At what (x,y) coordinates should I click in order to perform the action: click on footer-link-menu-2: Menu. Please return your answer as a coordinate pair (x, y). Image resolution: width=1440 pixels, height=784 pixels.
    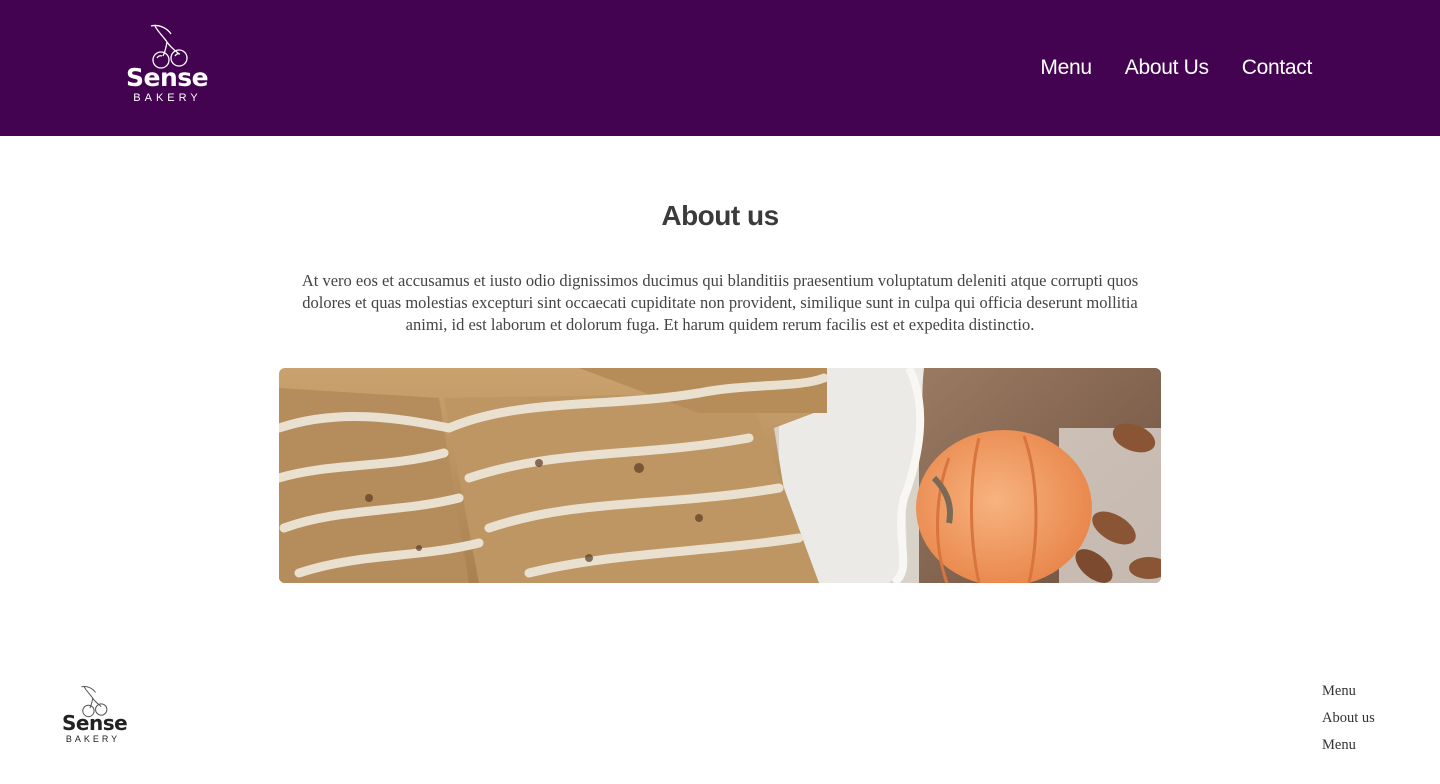
    Looking at the image, I should click on (1348, 745).